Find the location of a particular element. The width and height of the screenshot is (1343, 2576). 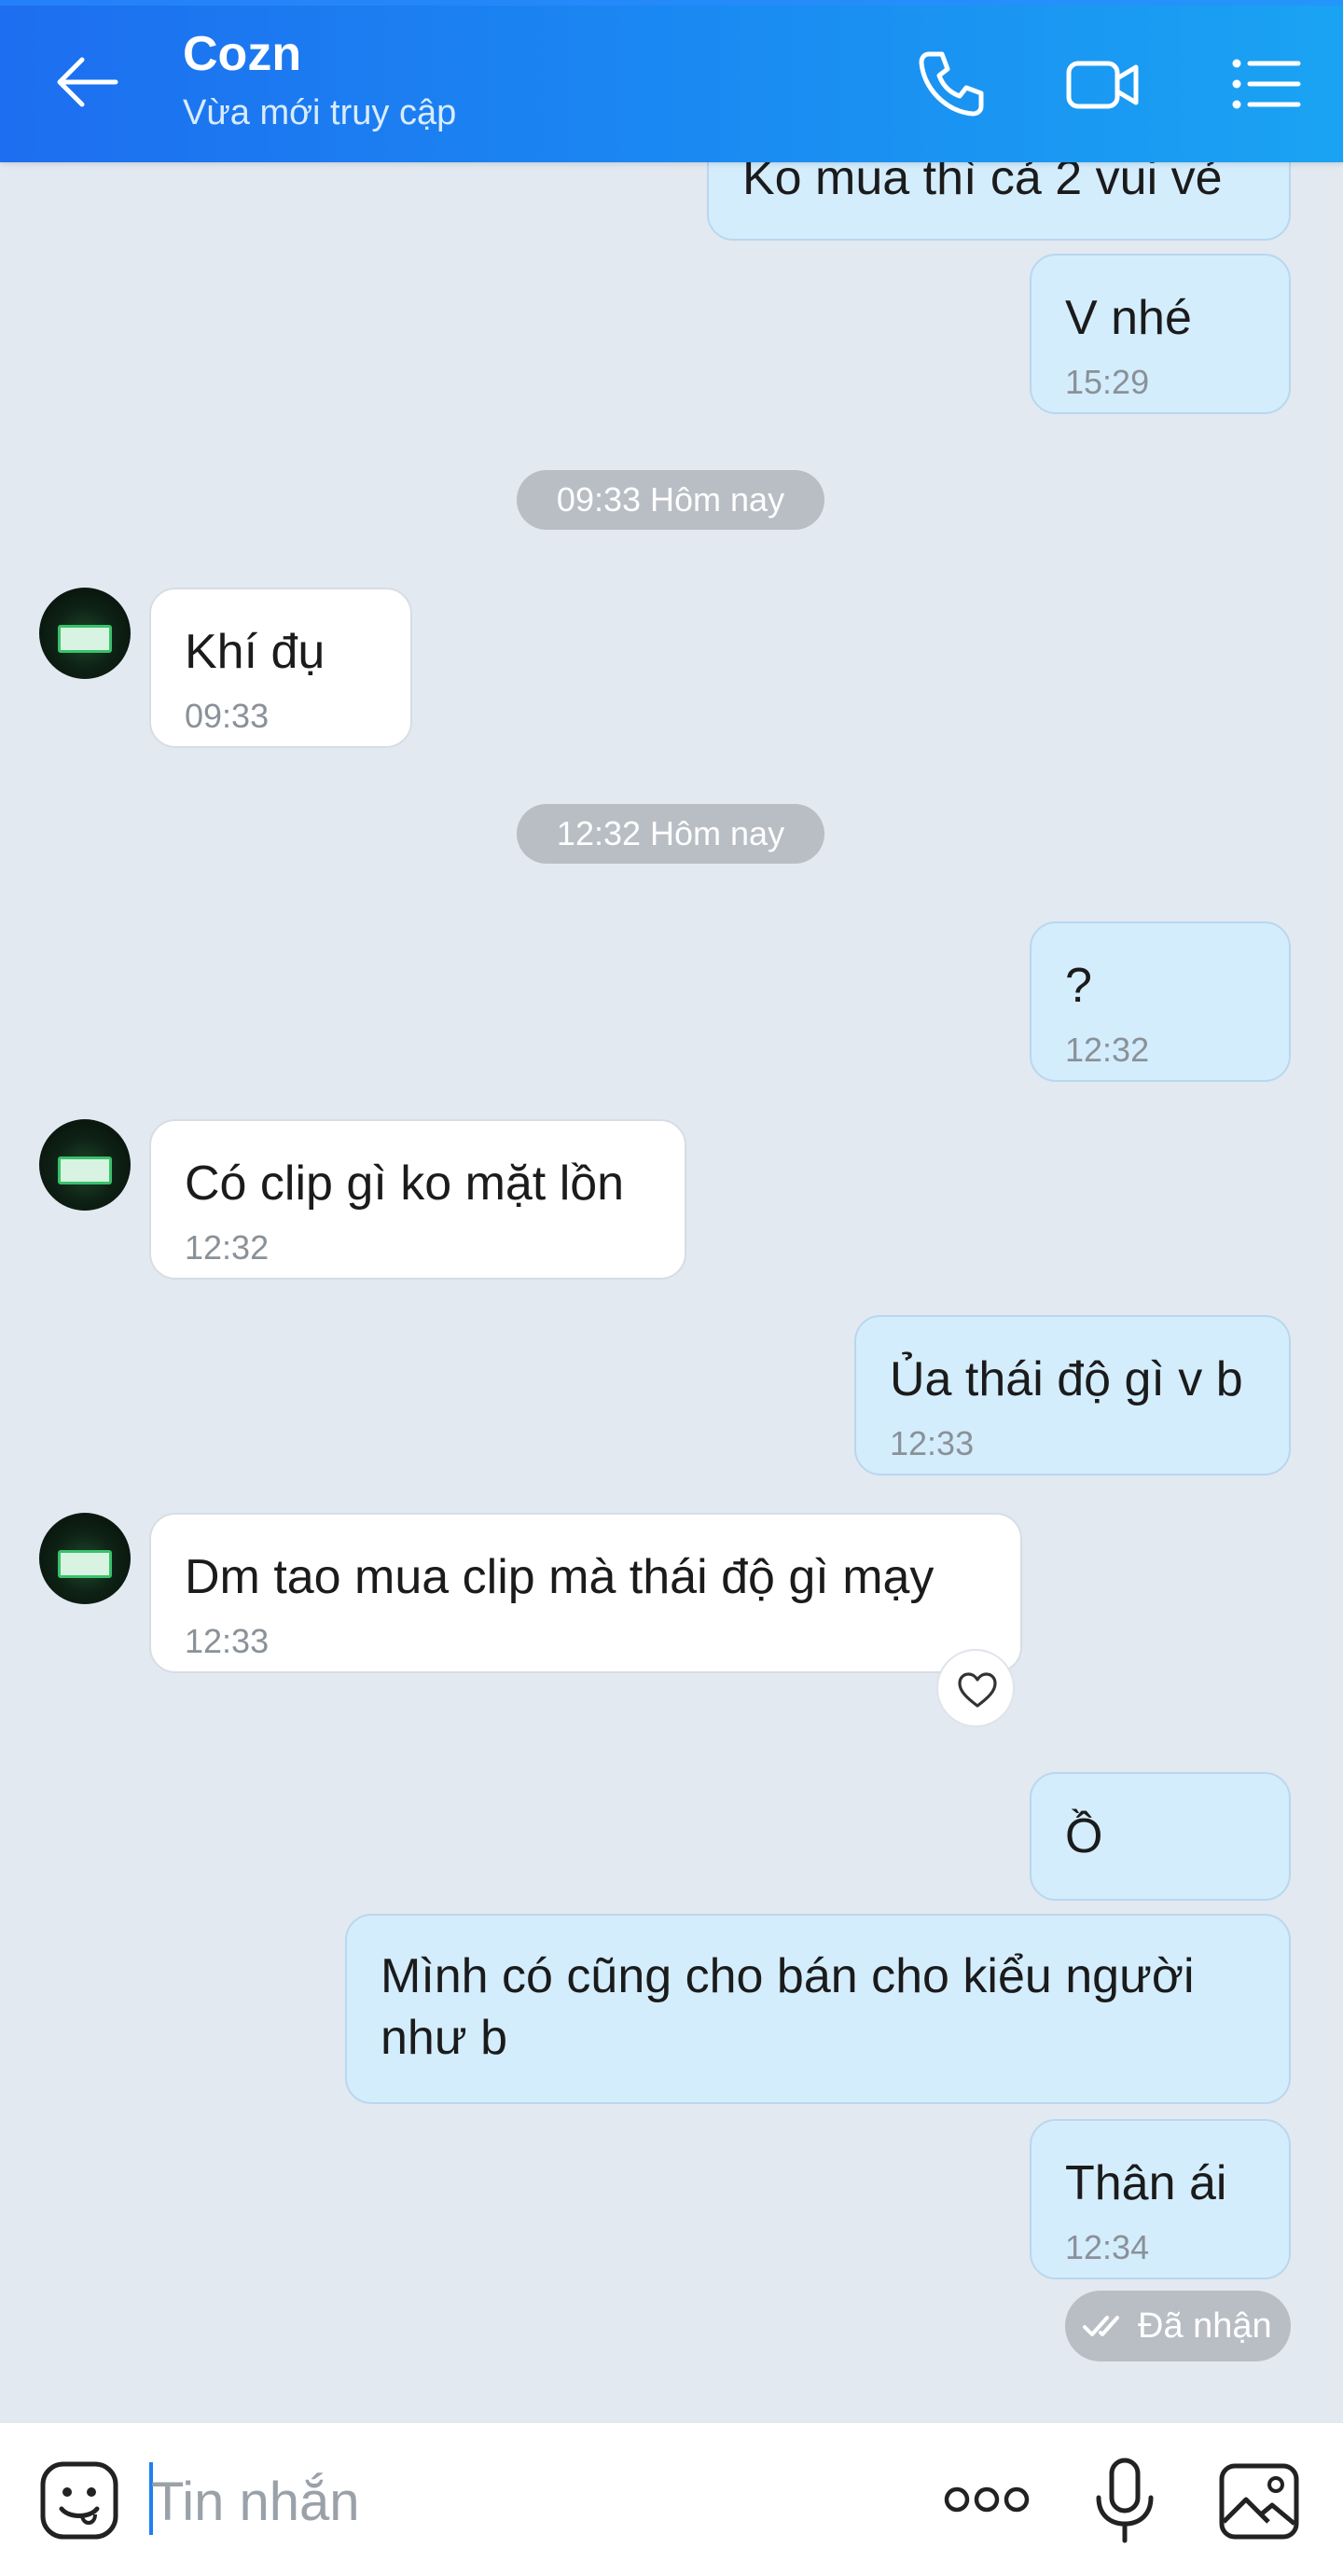

more-icon is located at coordinates (987, 2499).